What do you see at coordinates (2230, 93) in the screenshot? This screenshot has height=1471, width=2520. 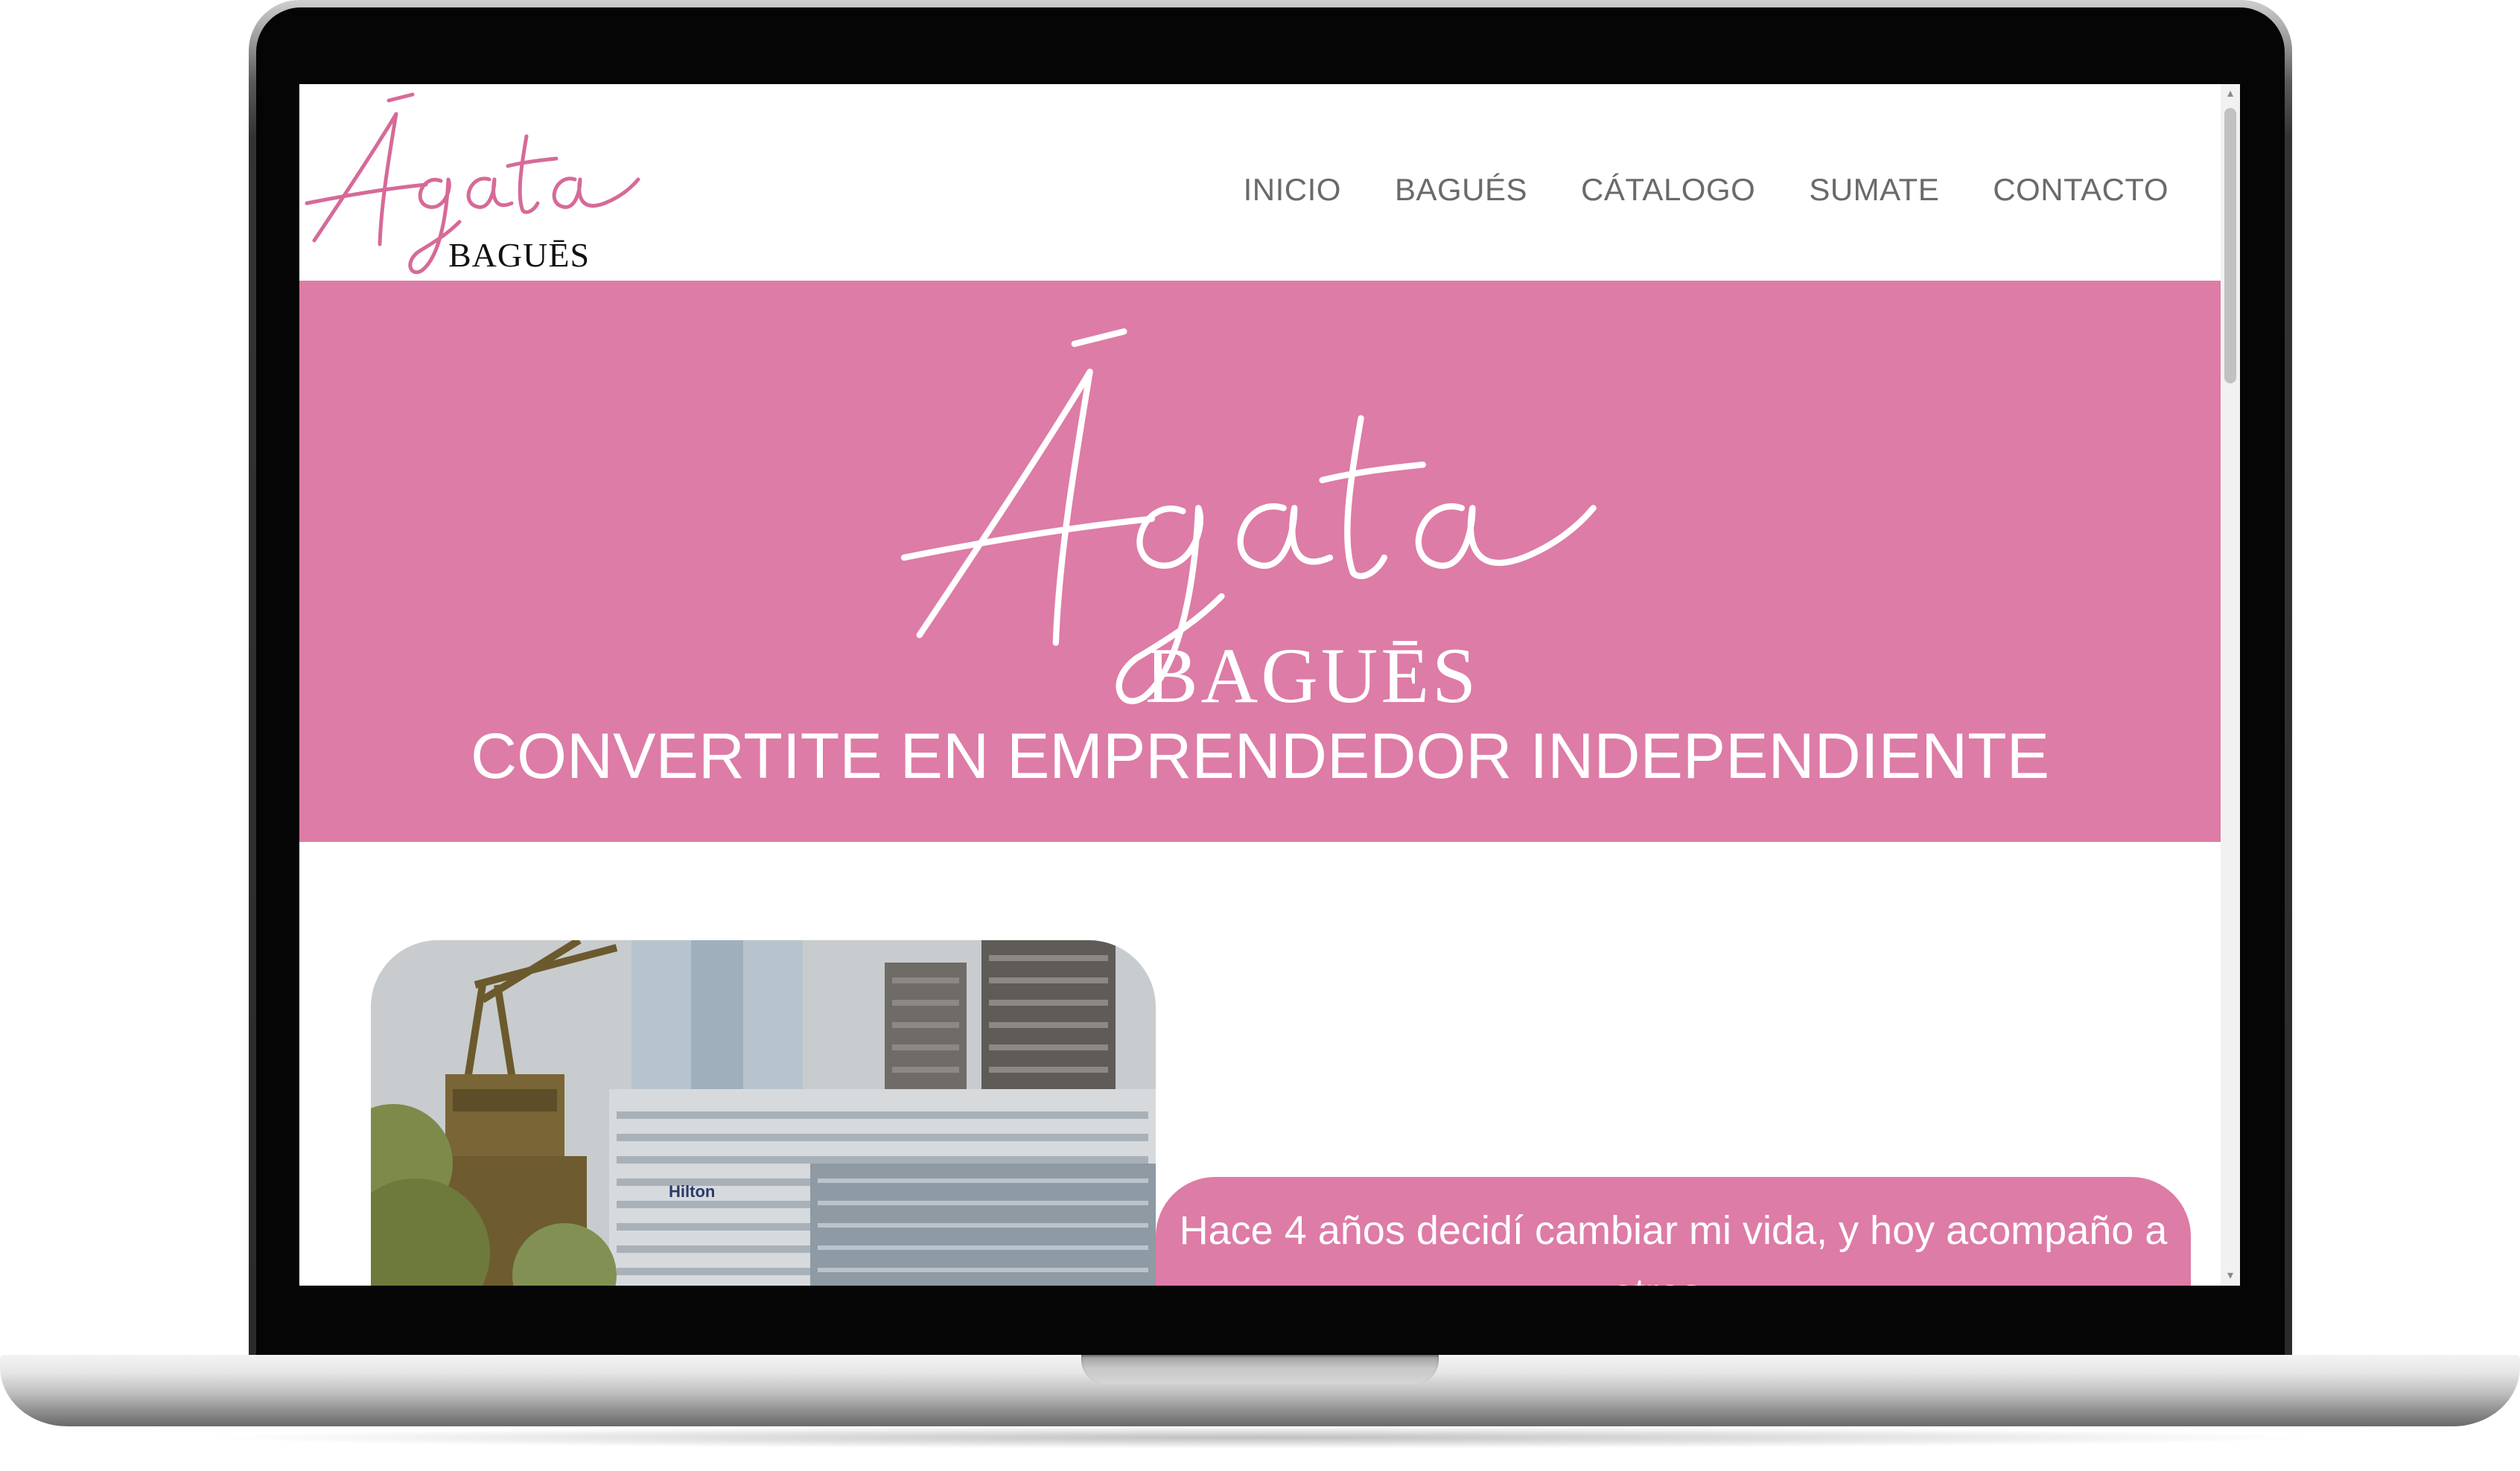 I see `chevron-up-icon: ▴` at bounding box center [2230, 93].